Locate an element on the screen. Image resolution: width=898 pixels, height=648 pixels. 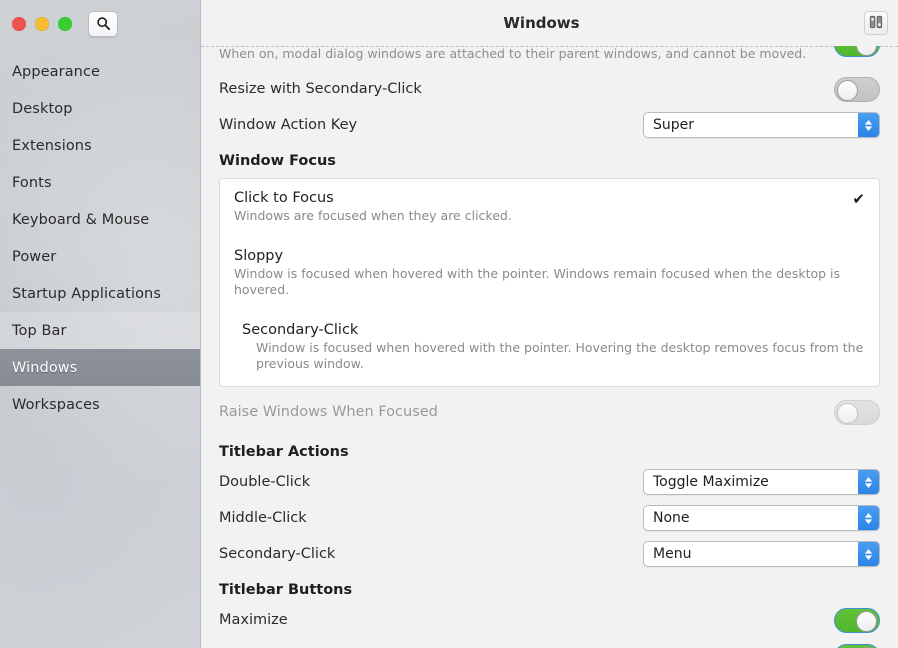
main-titlebar: Windows is located at coordinates (549, 23).